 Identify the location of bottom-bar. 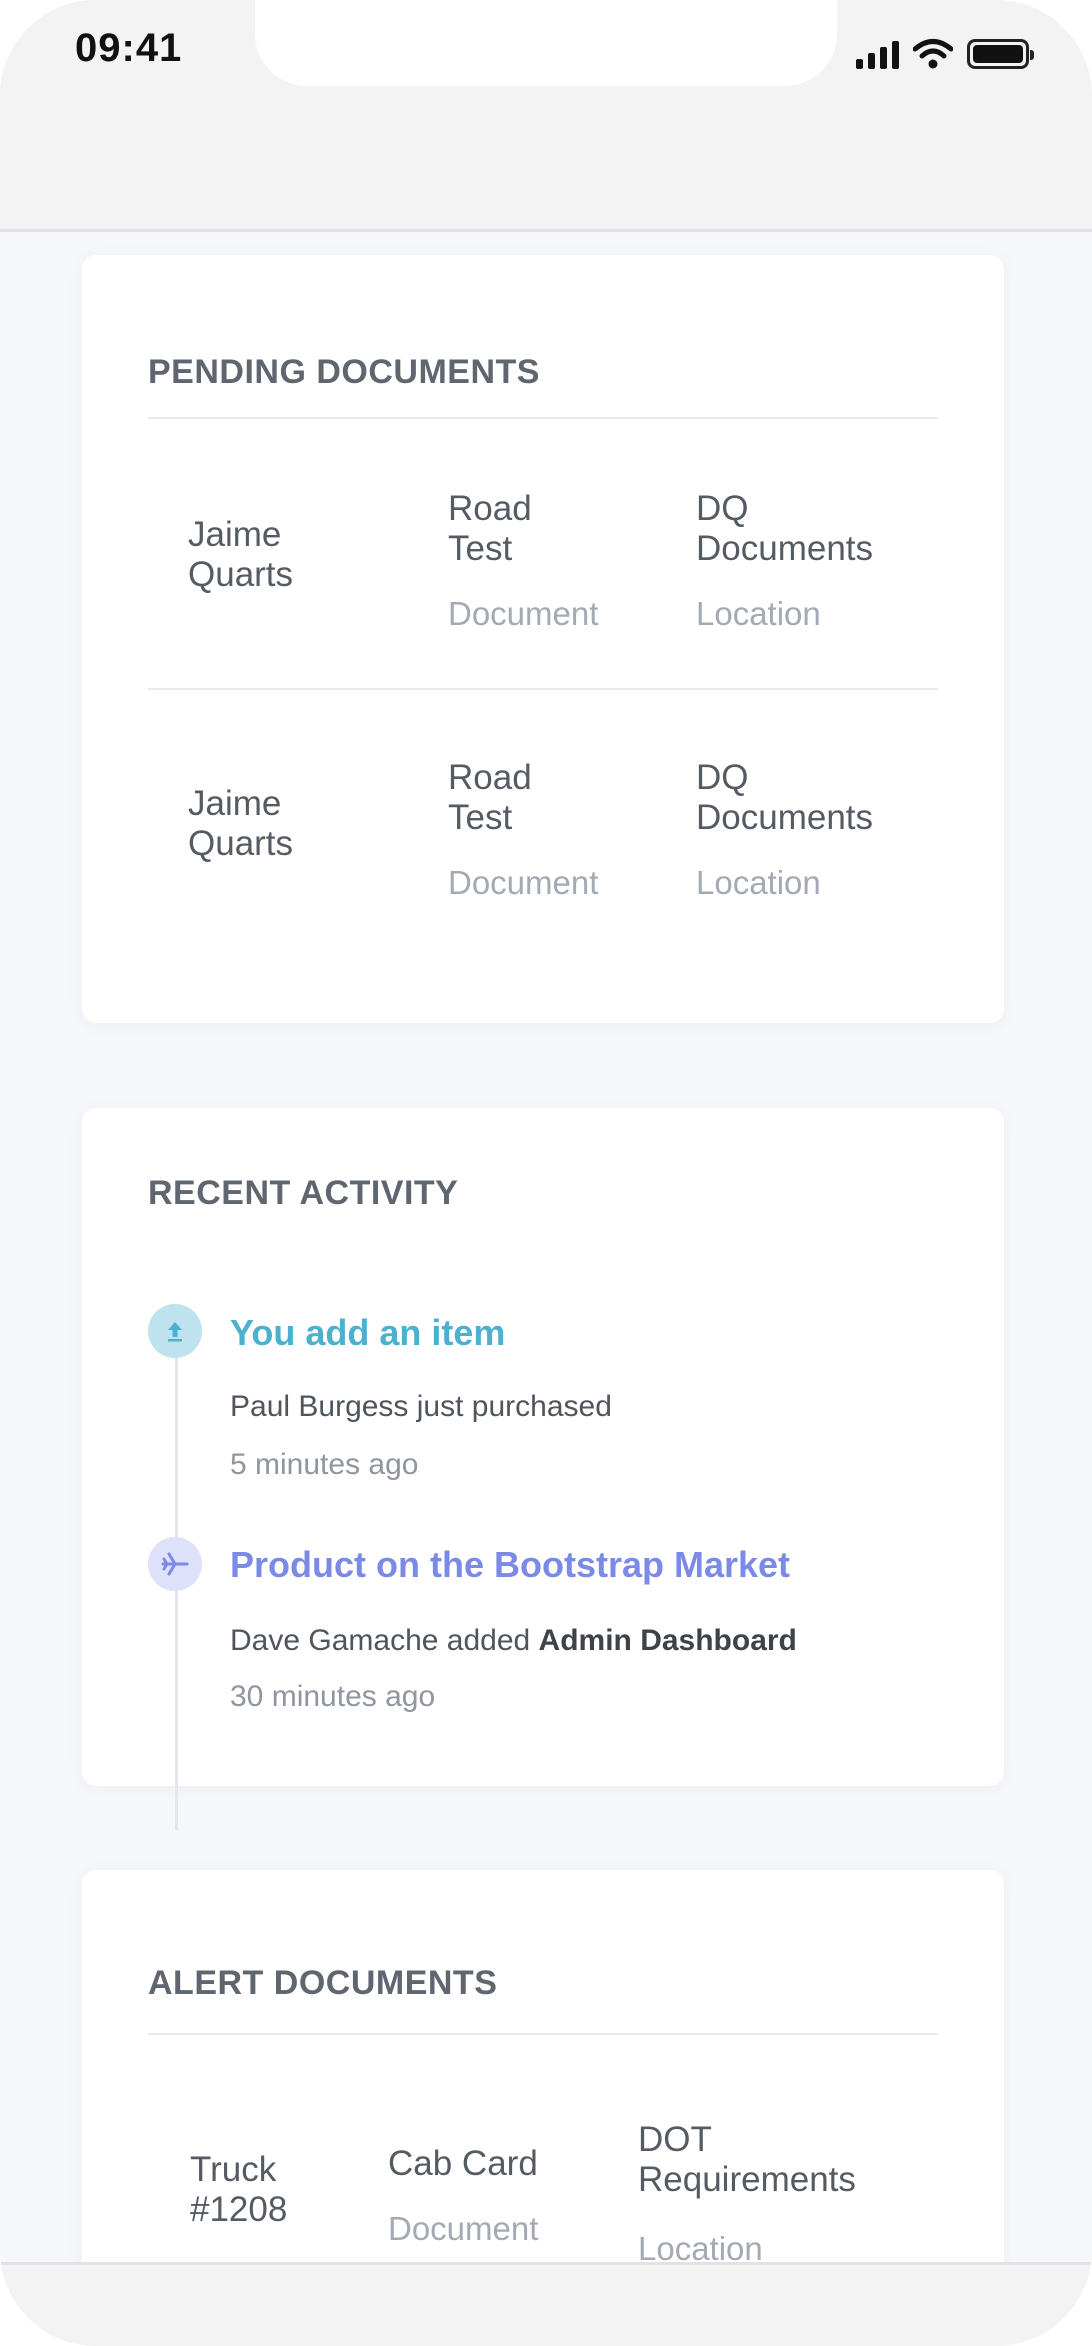
(546, 2304).